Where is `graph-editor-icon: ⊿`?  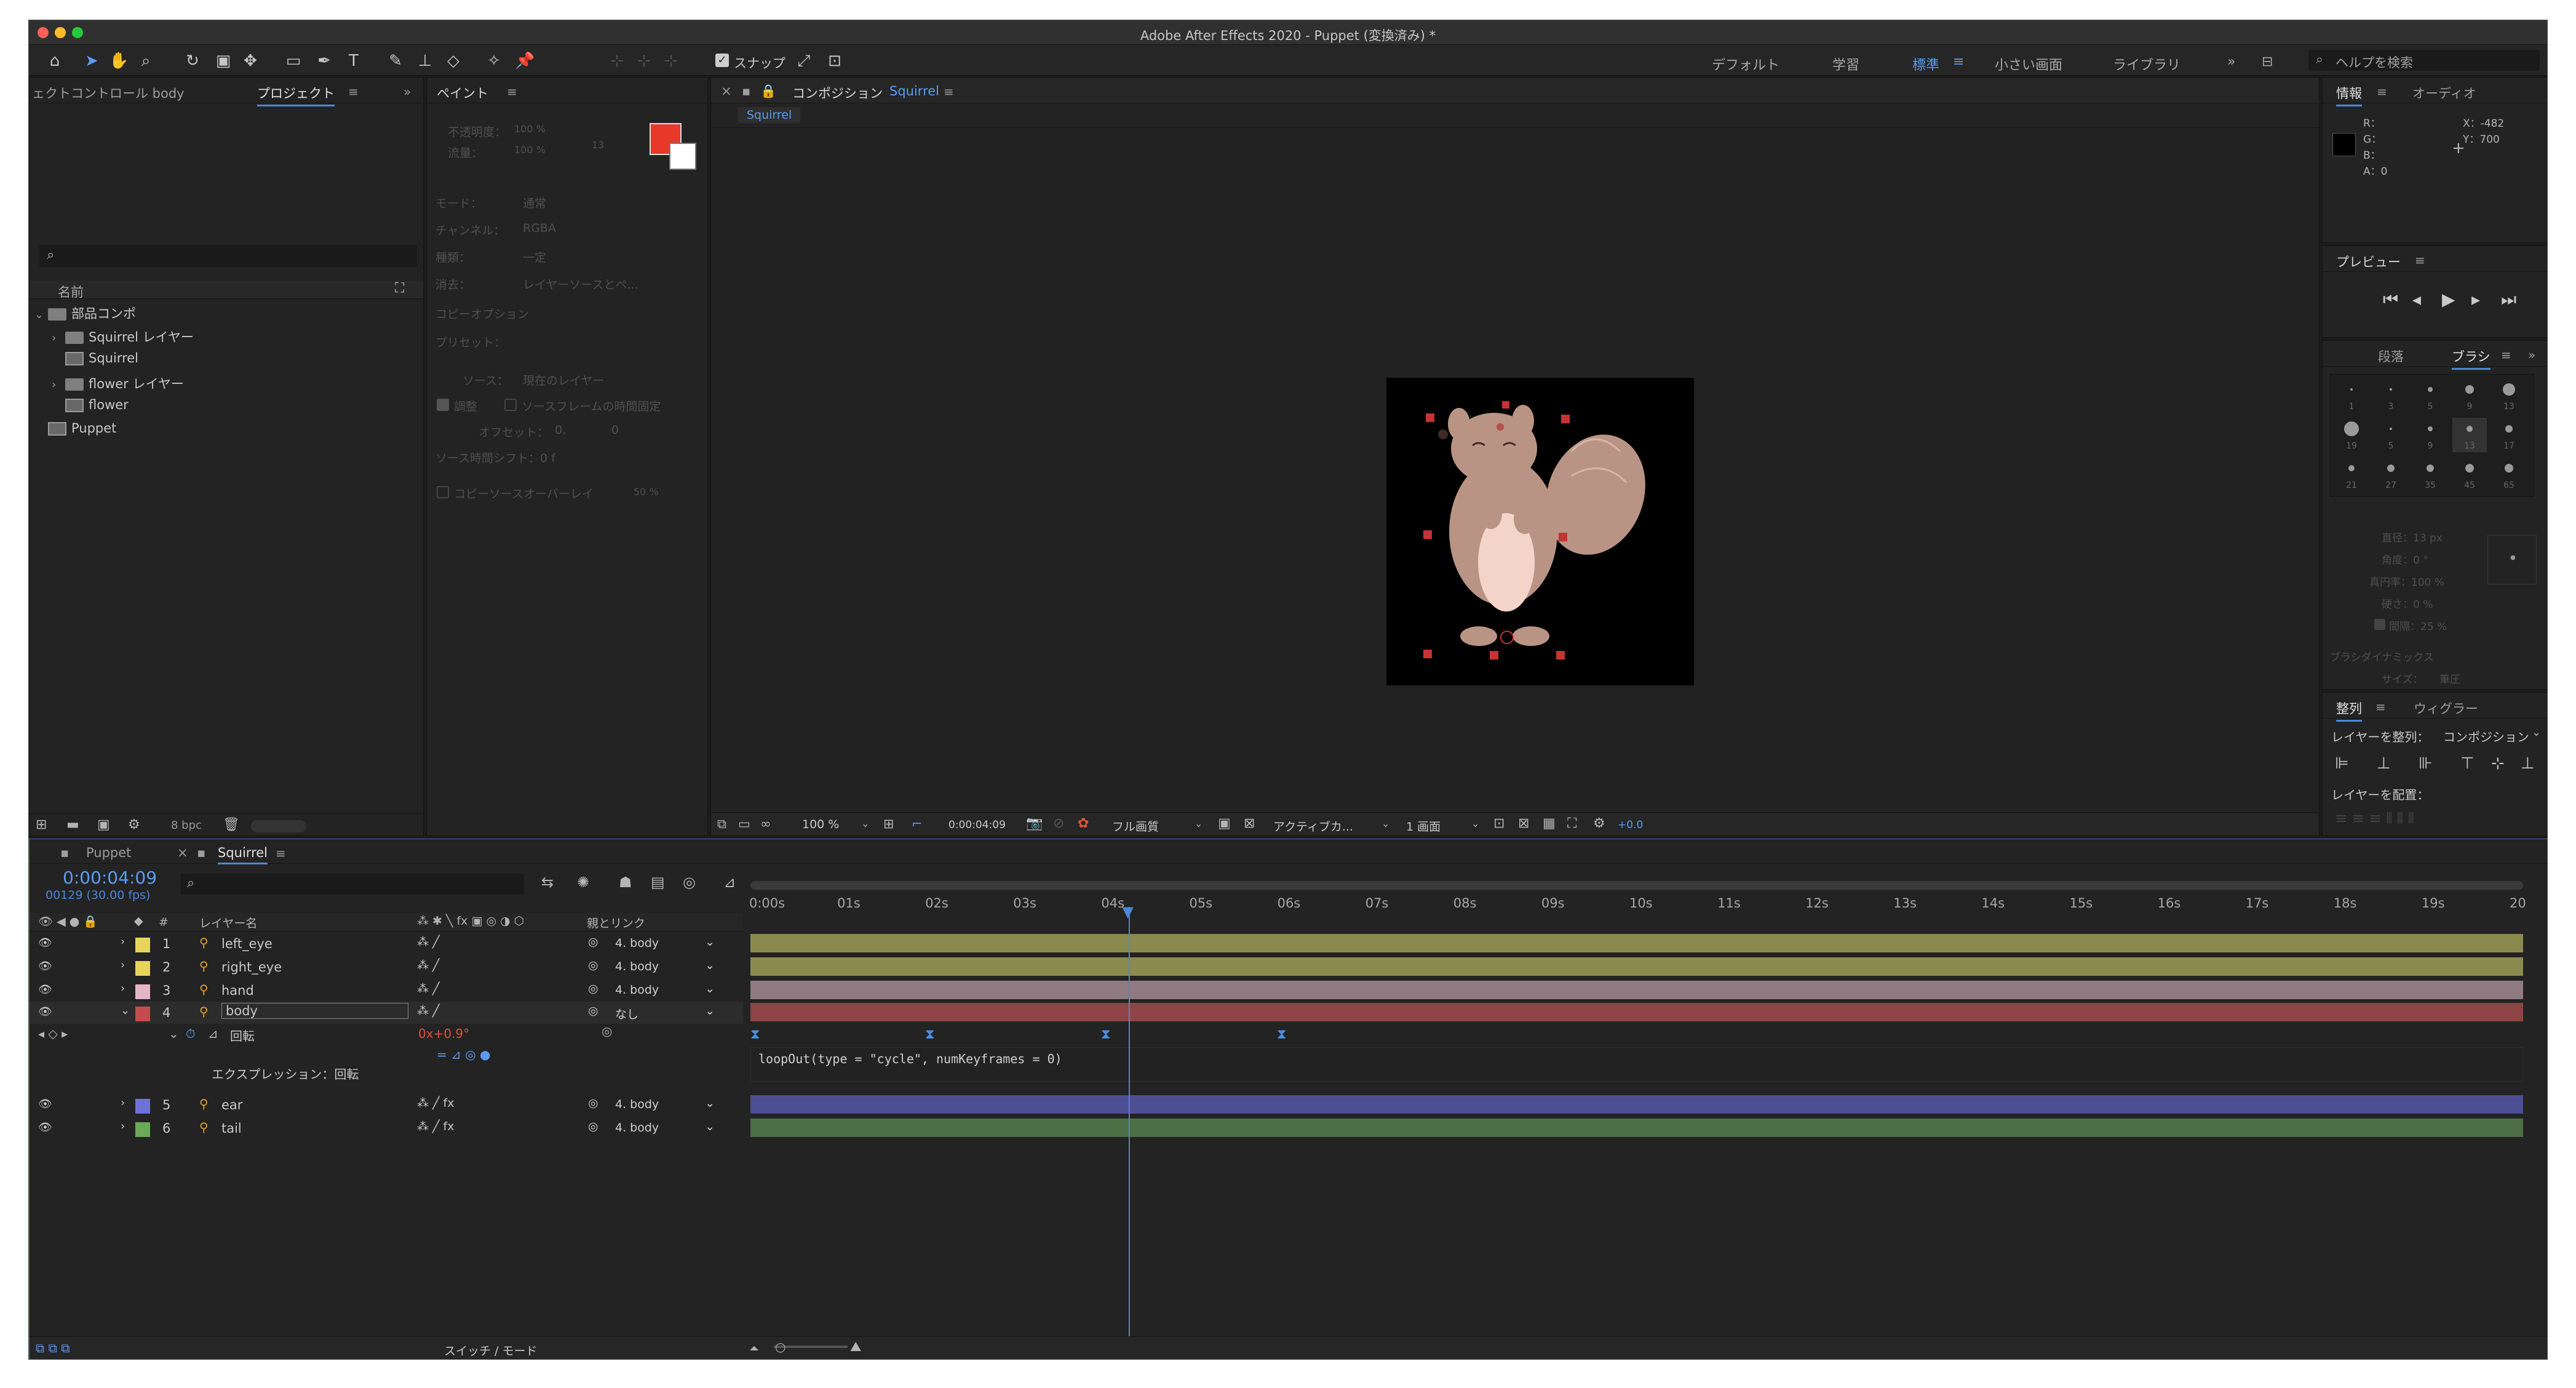
graph-editor-icon: ⊿ is located at coordinates (729, 883).